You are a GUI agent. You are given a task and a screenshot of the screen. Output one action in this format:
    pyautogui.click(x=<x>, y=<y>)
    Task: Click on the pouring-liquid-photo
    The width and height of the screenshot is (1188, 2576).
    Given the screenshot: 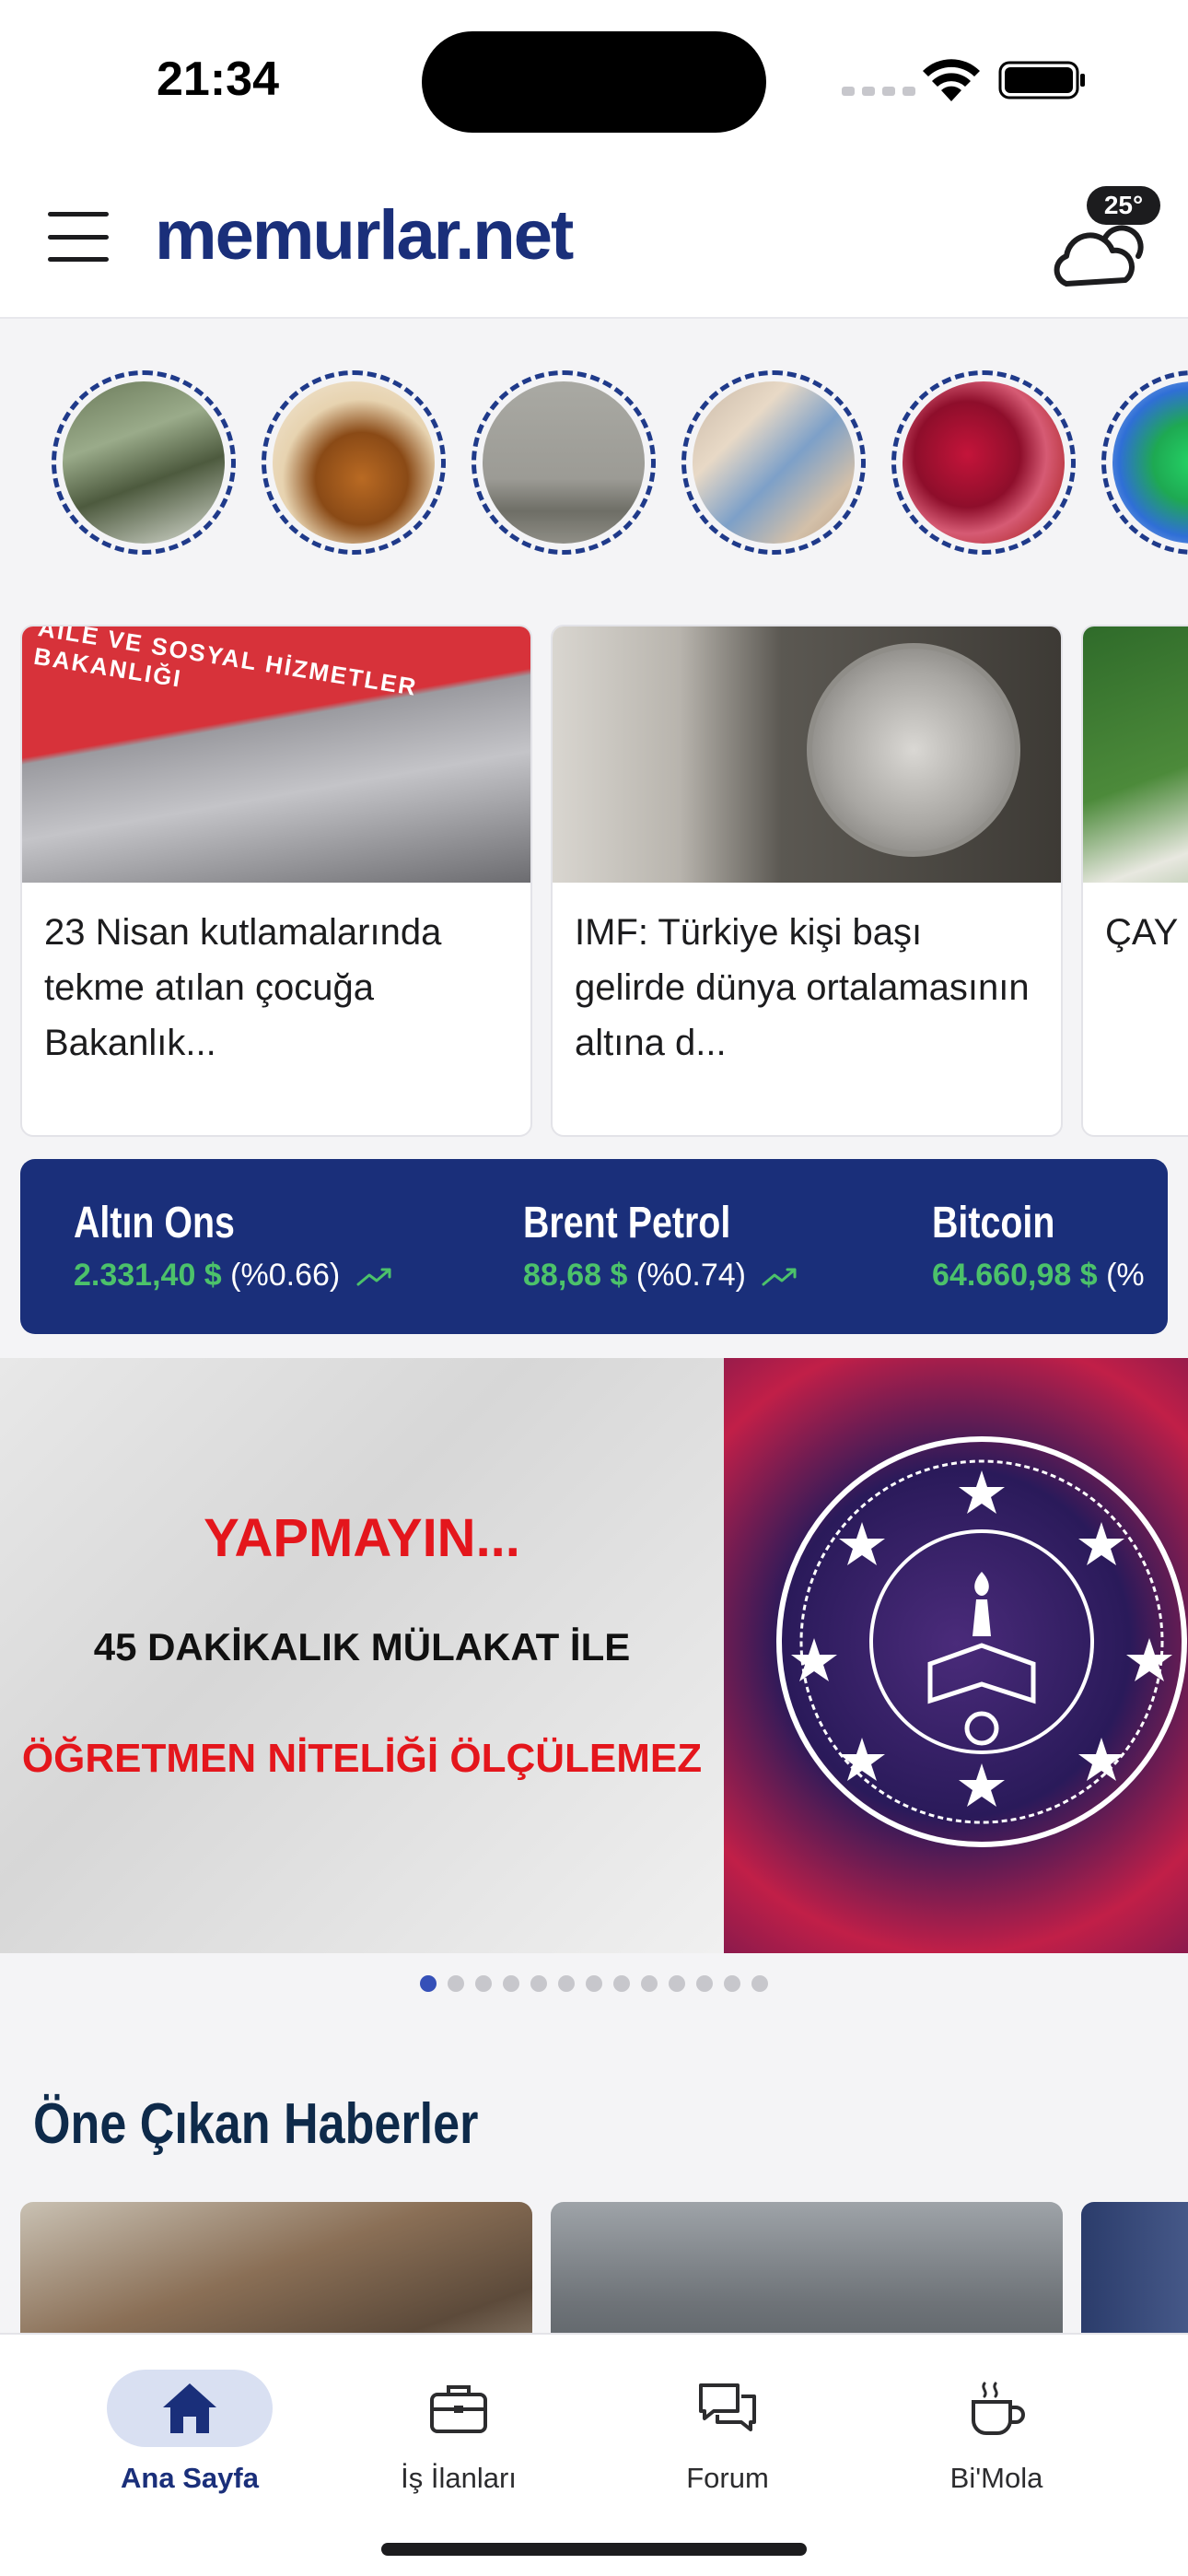 What is the action you would take?
    pyautogui.click(x=354, y=462)
    